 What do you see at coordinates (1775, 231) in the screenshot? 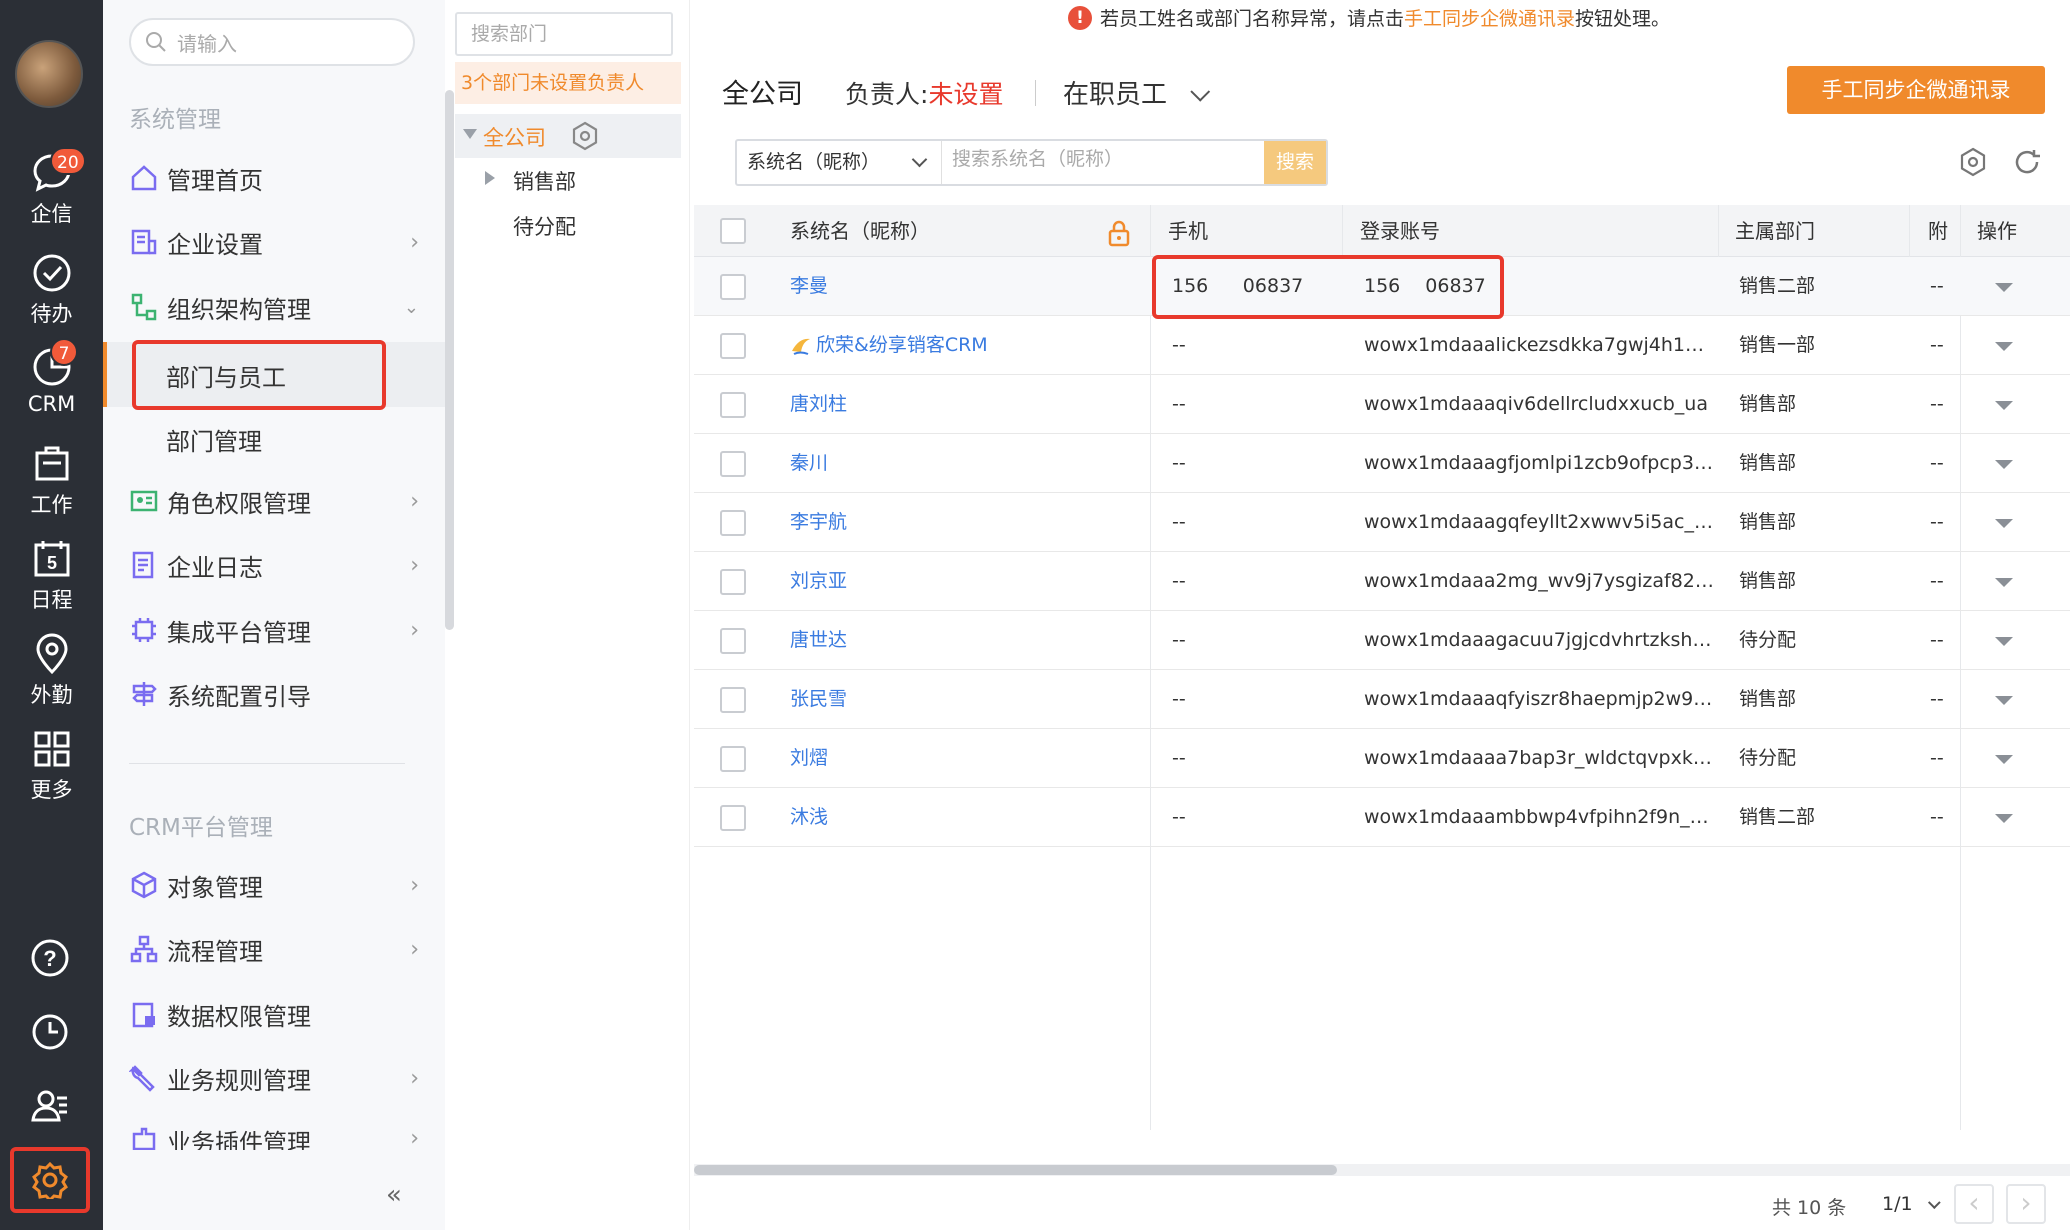
I see `col-header-dept: 主属部门` at bounding box center [1775, 231].